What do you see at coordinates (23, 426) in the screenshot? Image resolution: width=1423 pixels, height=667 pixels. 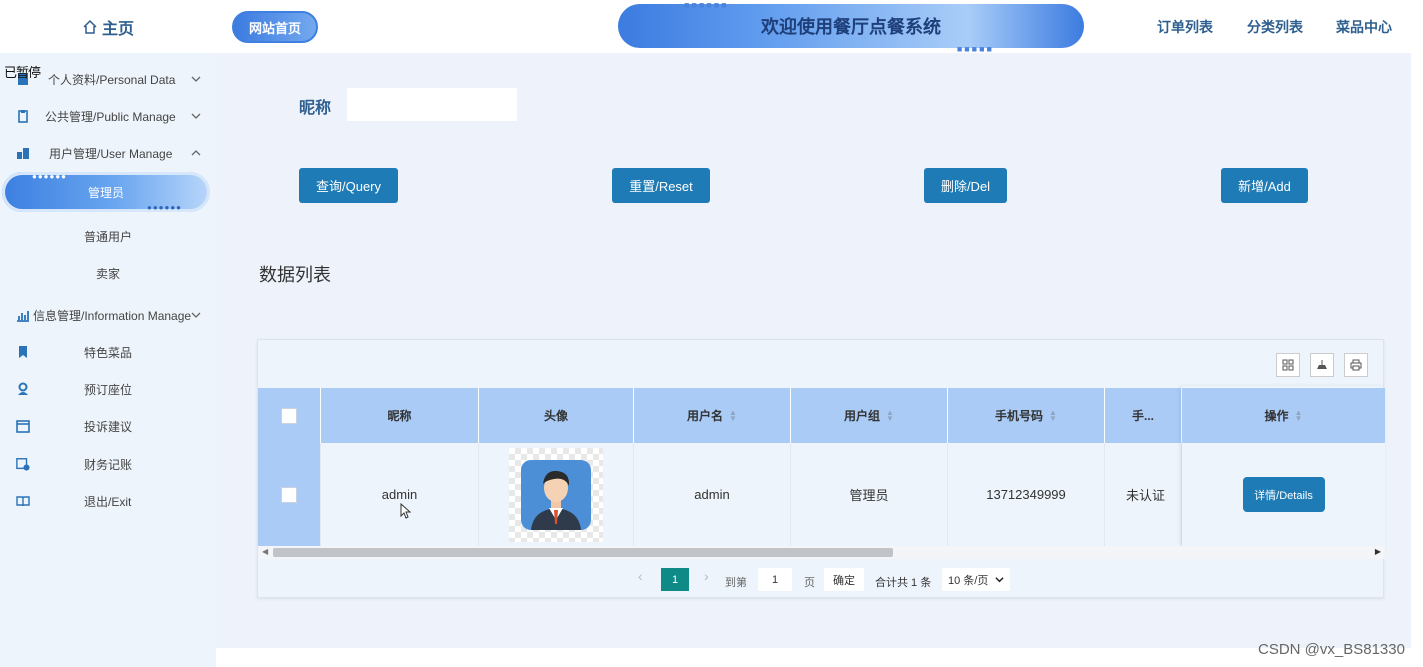 I see `calendar-icon` at bounding box center [23, 426].